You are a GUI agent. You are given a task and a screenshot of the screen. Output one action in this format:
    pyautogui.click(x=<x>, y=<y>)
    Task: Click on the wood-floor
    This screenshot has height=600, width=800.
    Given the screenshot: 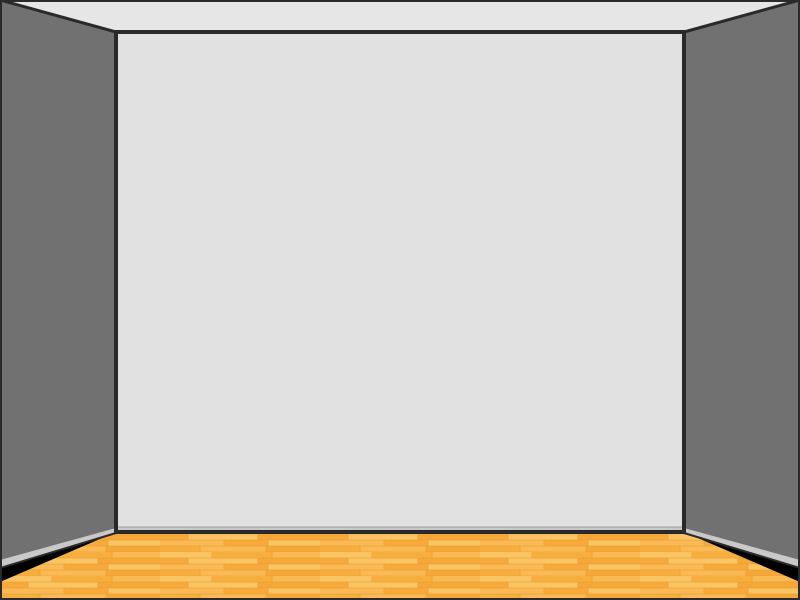 What is the action you would take?
    pyautogui.click(x=400, y=566)
    